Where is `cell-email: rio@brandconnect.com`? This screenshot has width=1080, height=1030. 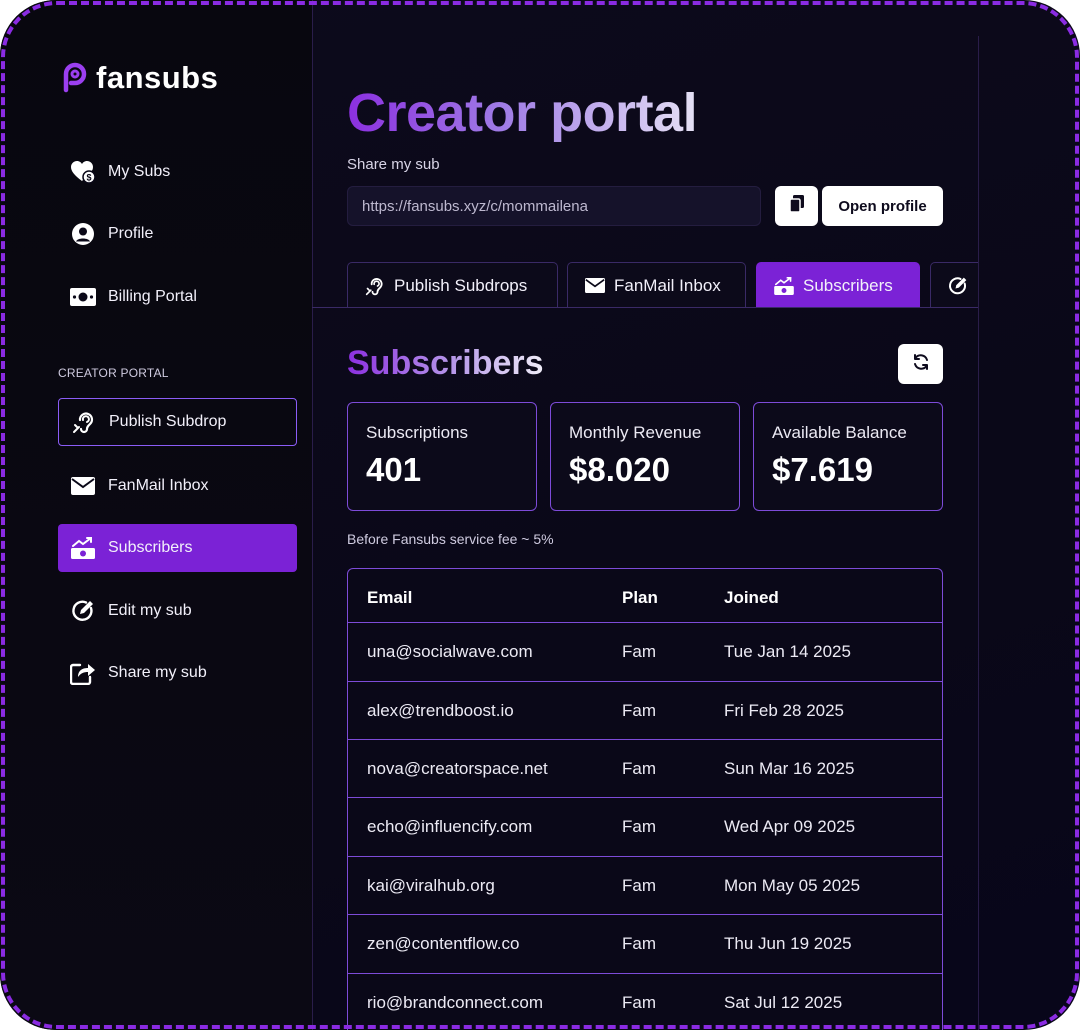 cell-email: rio@brandconnect.com is located at coordinates (455, 1002).